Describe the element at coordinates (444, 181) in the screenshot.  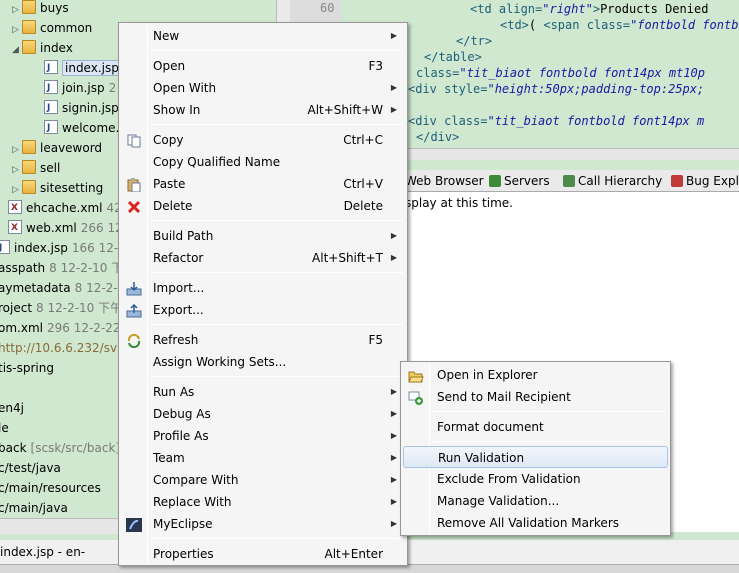
I see `tab-web-browser: Web Browser` at that location.